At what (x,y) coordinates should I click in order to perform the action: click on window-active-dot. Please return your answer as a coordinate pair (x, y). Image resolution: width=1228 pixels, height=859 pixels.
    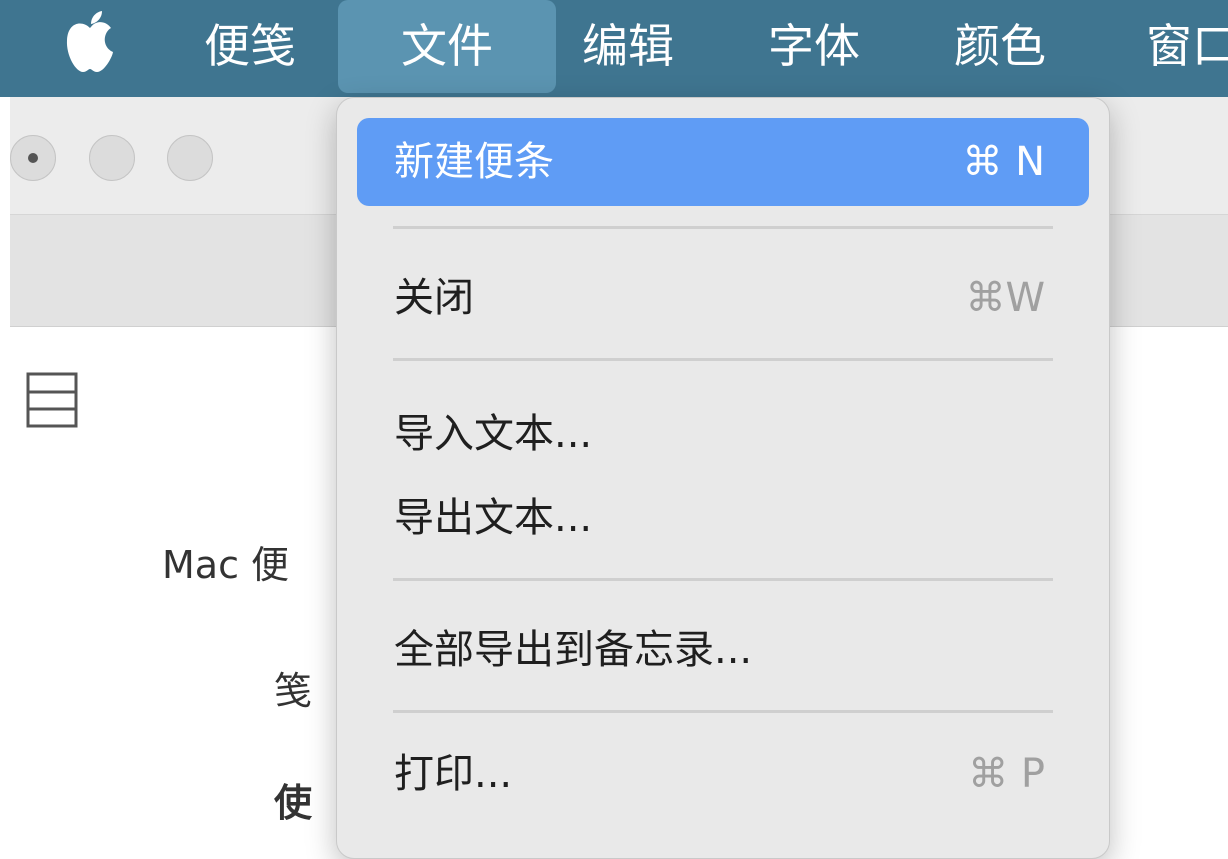
    Looking at the image, I should click on (33, 158).